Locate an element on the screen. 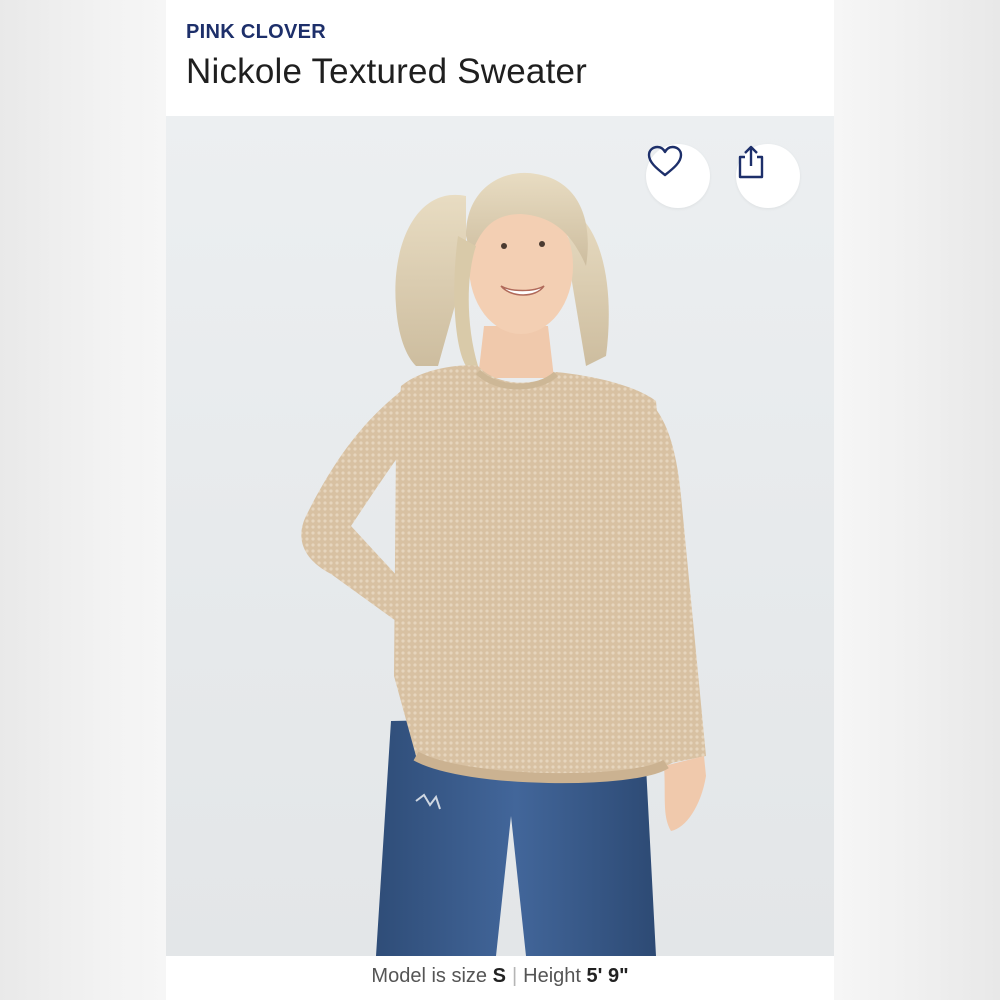  sweater is located at coordinates (540, 572).